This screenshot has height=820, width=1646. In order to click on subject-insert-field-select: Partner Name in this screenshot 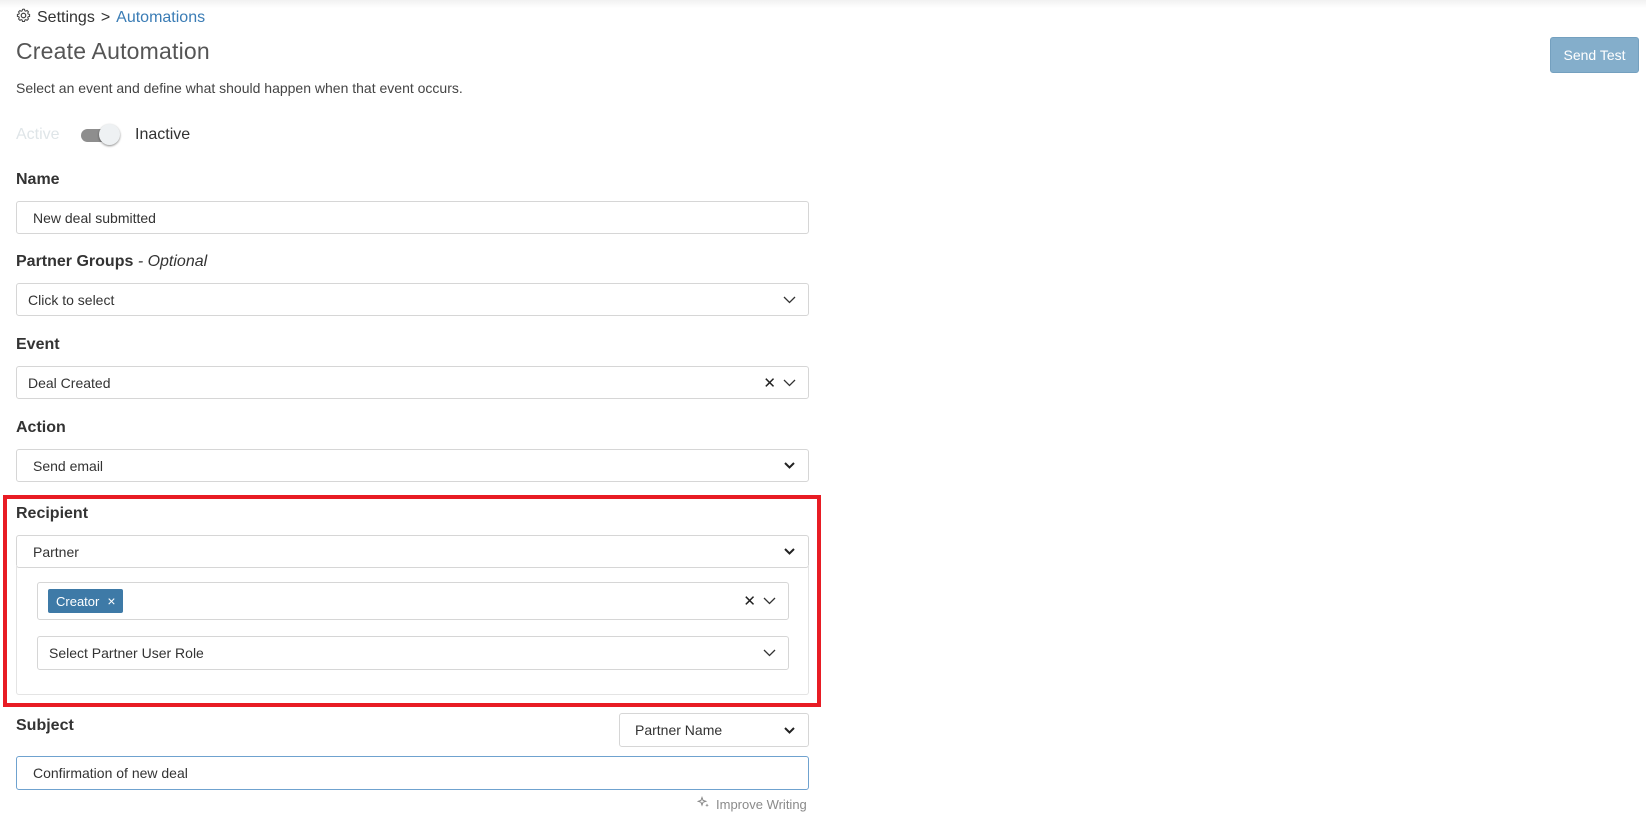, I will do `click(714, 730)`.